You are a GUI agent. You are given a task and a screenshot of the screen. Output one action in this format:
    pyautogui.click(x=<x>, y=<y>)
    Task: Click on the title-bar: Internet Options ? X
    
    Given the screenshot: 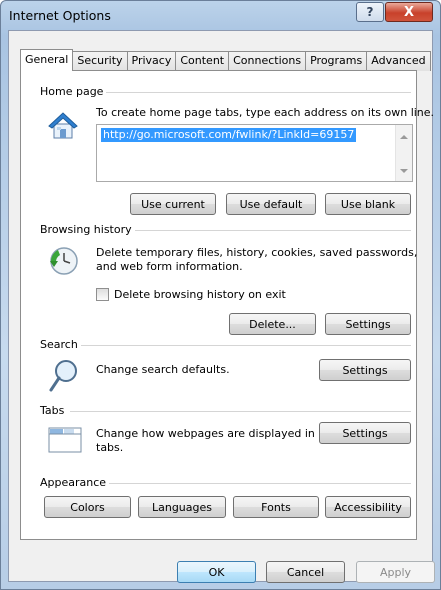 What is the action you would take?
    pyautogui.click(x=220, y=16)
    